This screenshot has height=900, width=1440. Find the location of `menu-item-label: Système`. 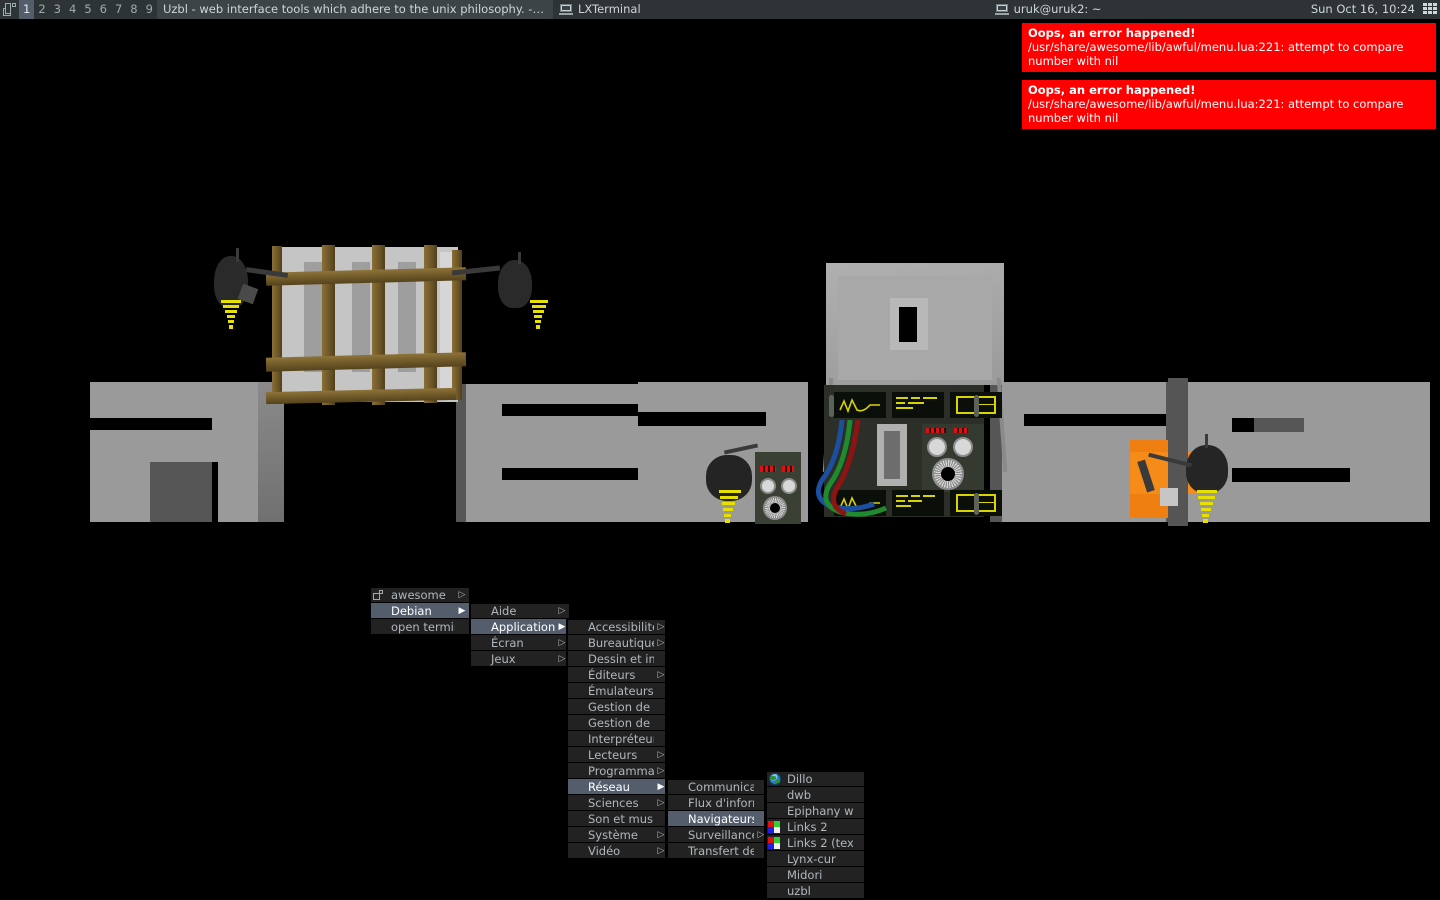

menu-item-label: Système is located at coordinates (613, 834).